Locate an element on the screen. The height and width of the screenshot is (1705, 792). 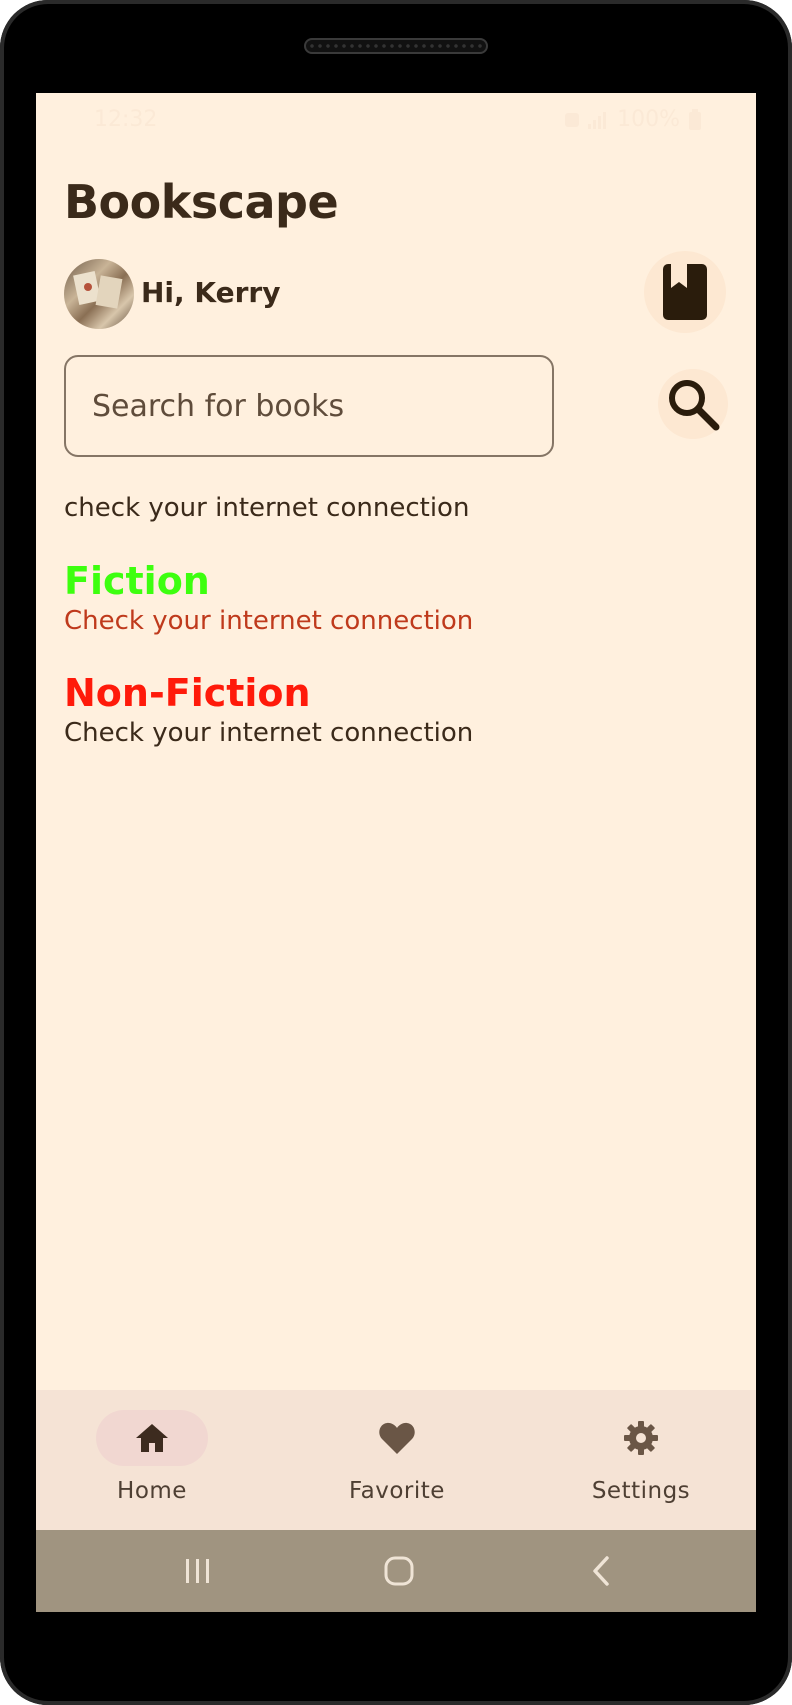
nav-home-label: Home is located at coordinates (152, 1491).